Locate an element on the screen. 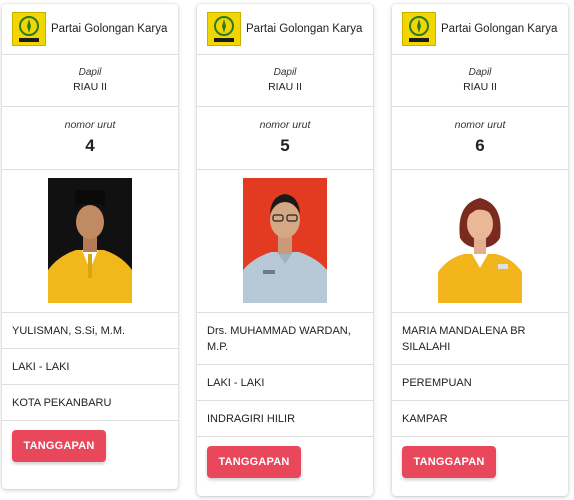  candidate-name: Drs. MUHAMMAD WARDAN, M.P. is located at coordinates (285, 339).